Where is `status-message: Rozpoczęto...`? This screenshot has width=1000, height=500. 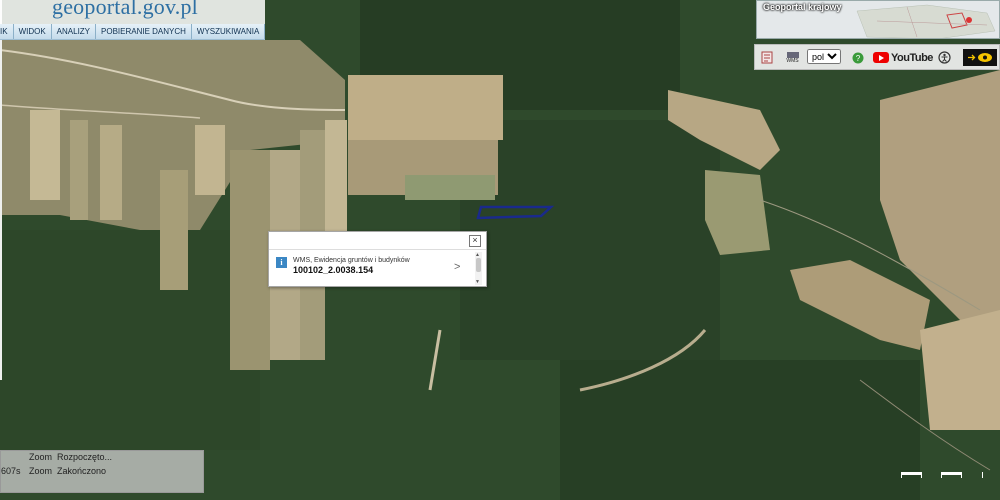 status-message: Rozpoczęto... is located at coordinates (85, 457).